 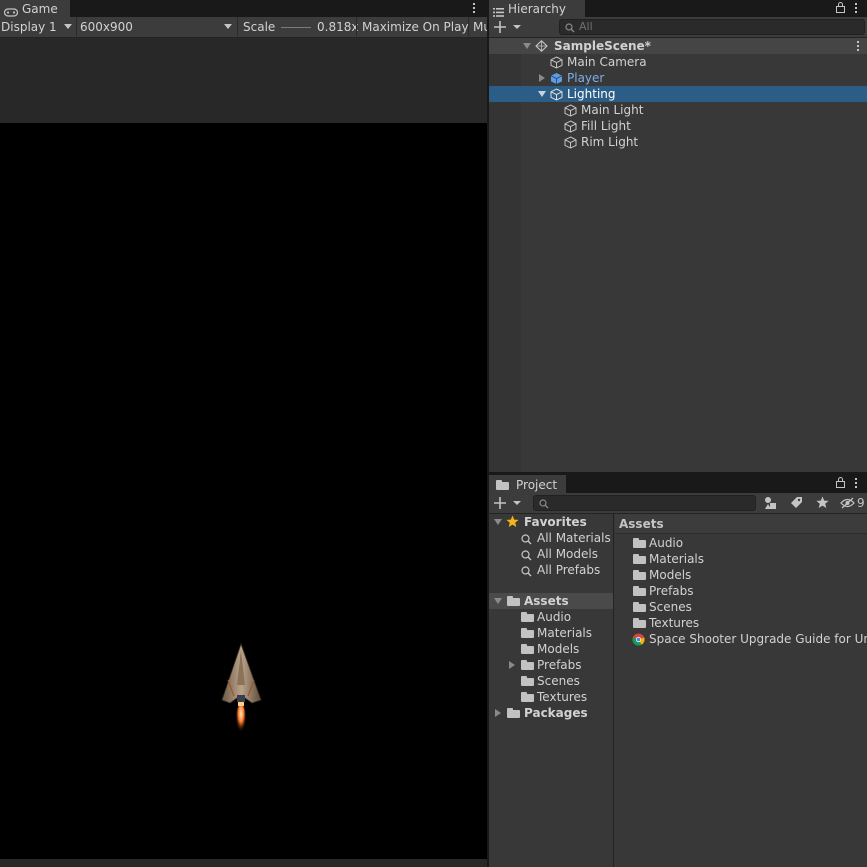 I want to click on content-folder: Prefabs, so click(x=741, y=591).